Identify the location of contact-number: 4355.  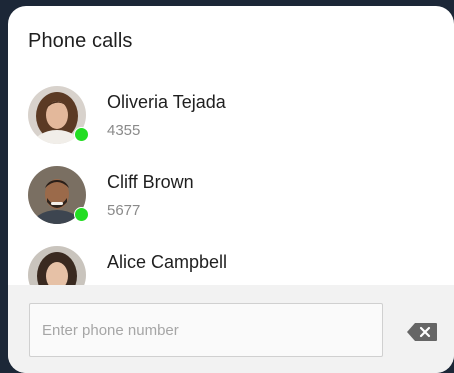
(124, 130).